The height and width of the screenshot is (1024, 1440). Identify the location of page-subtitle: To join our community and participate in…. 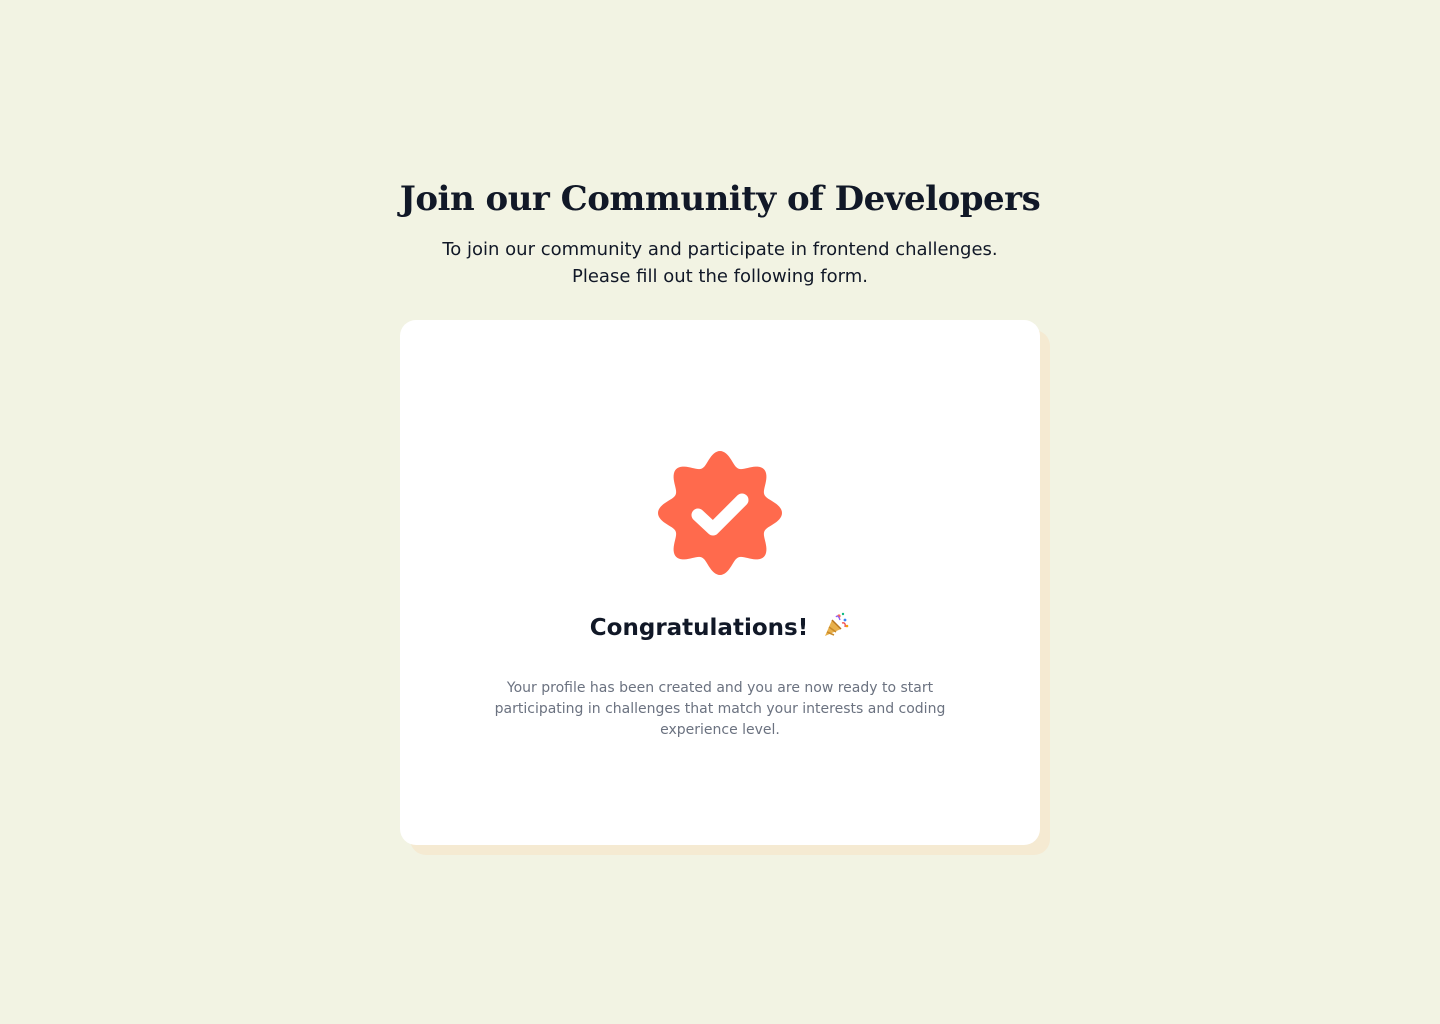
(720, 263).